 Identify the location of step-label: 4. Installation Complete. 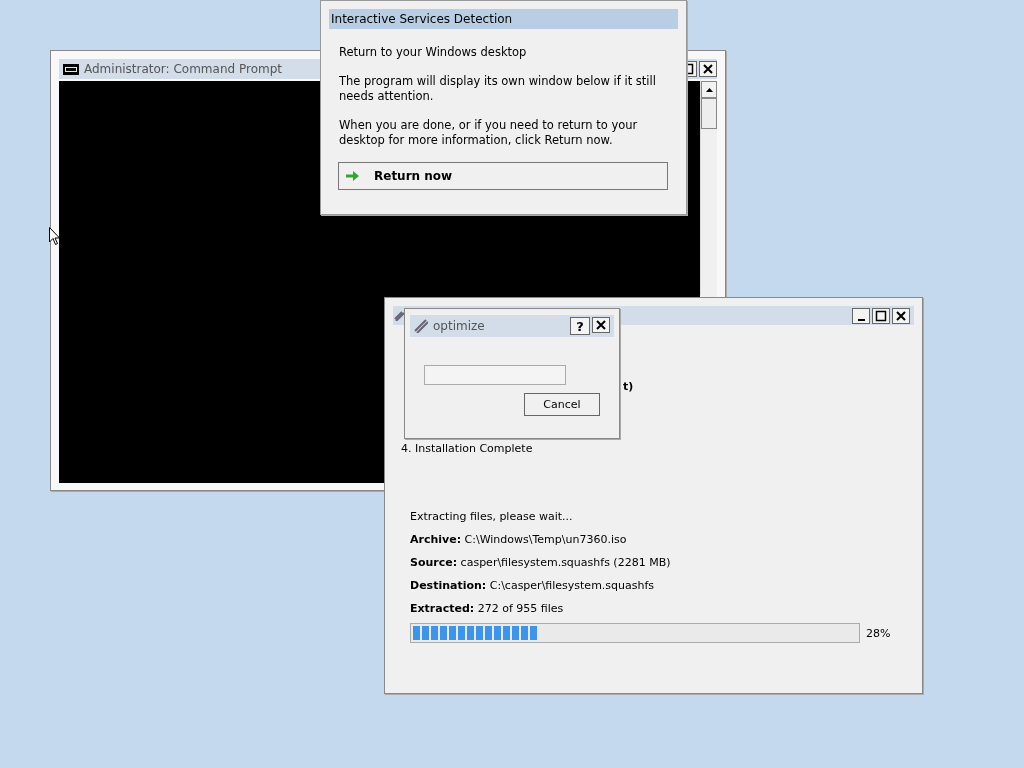
(467, 448).